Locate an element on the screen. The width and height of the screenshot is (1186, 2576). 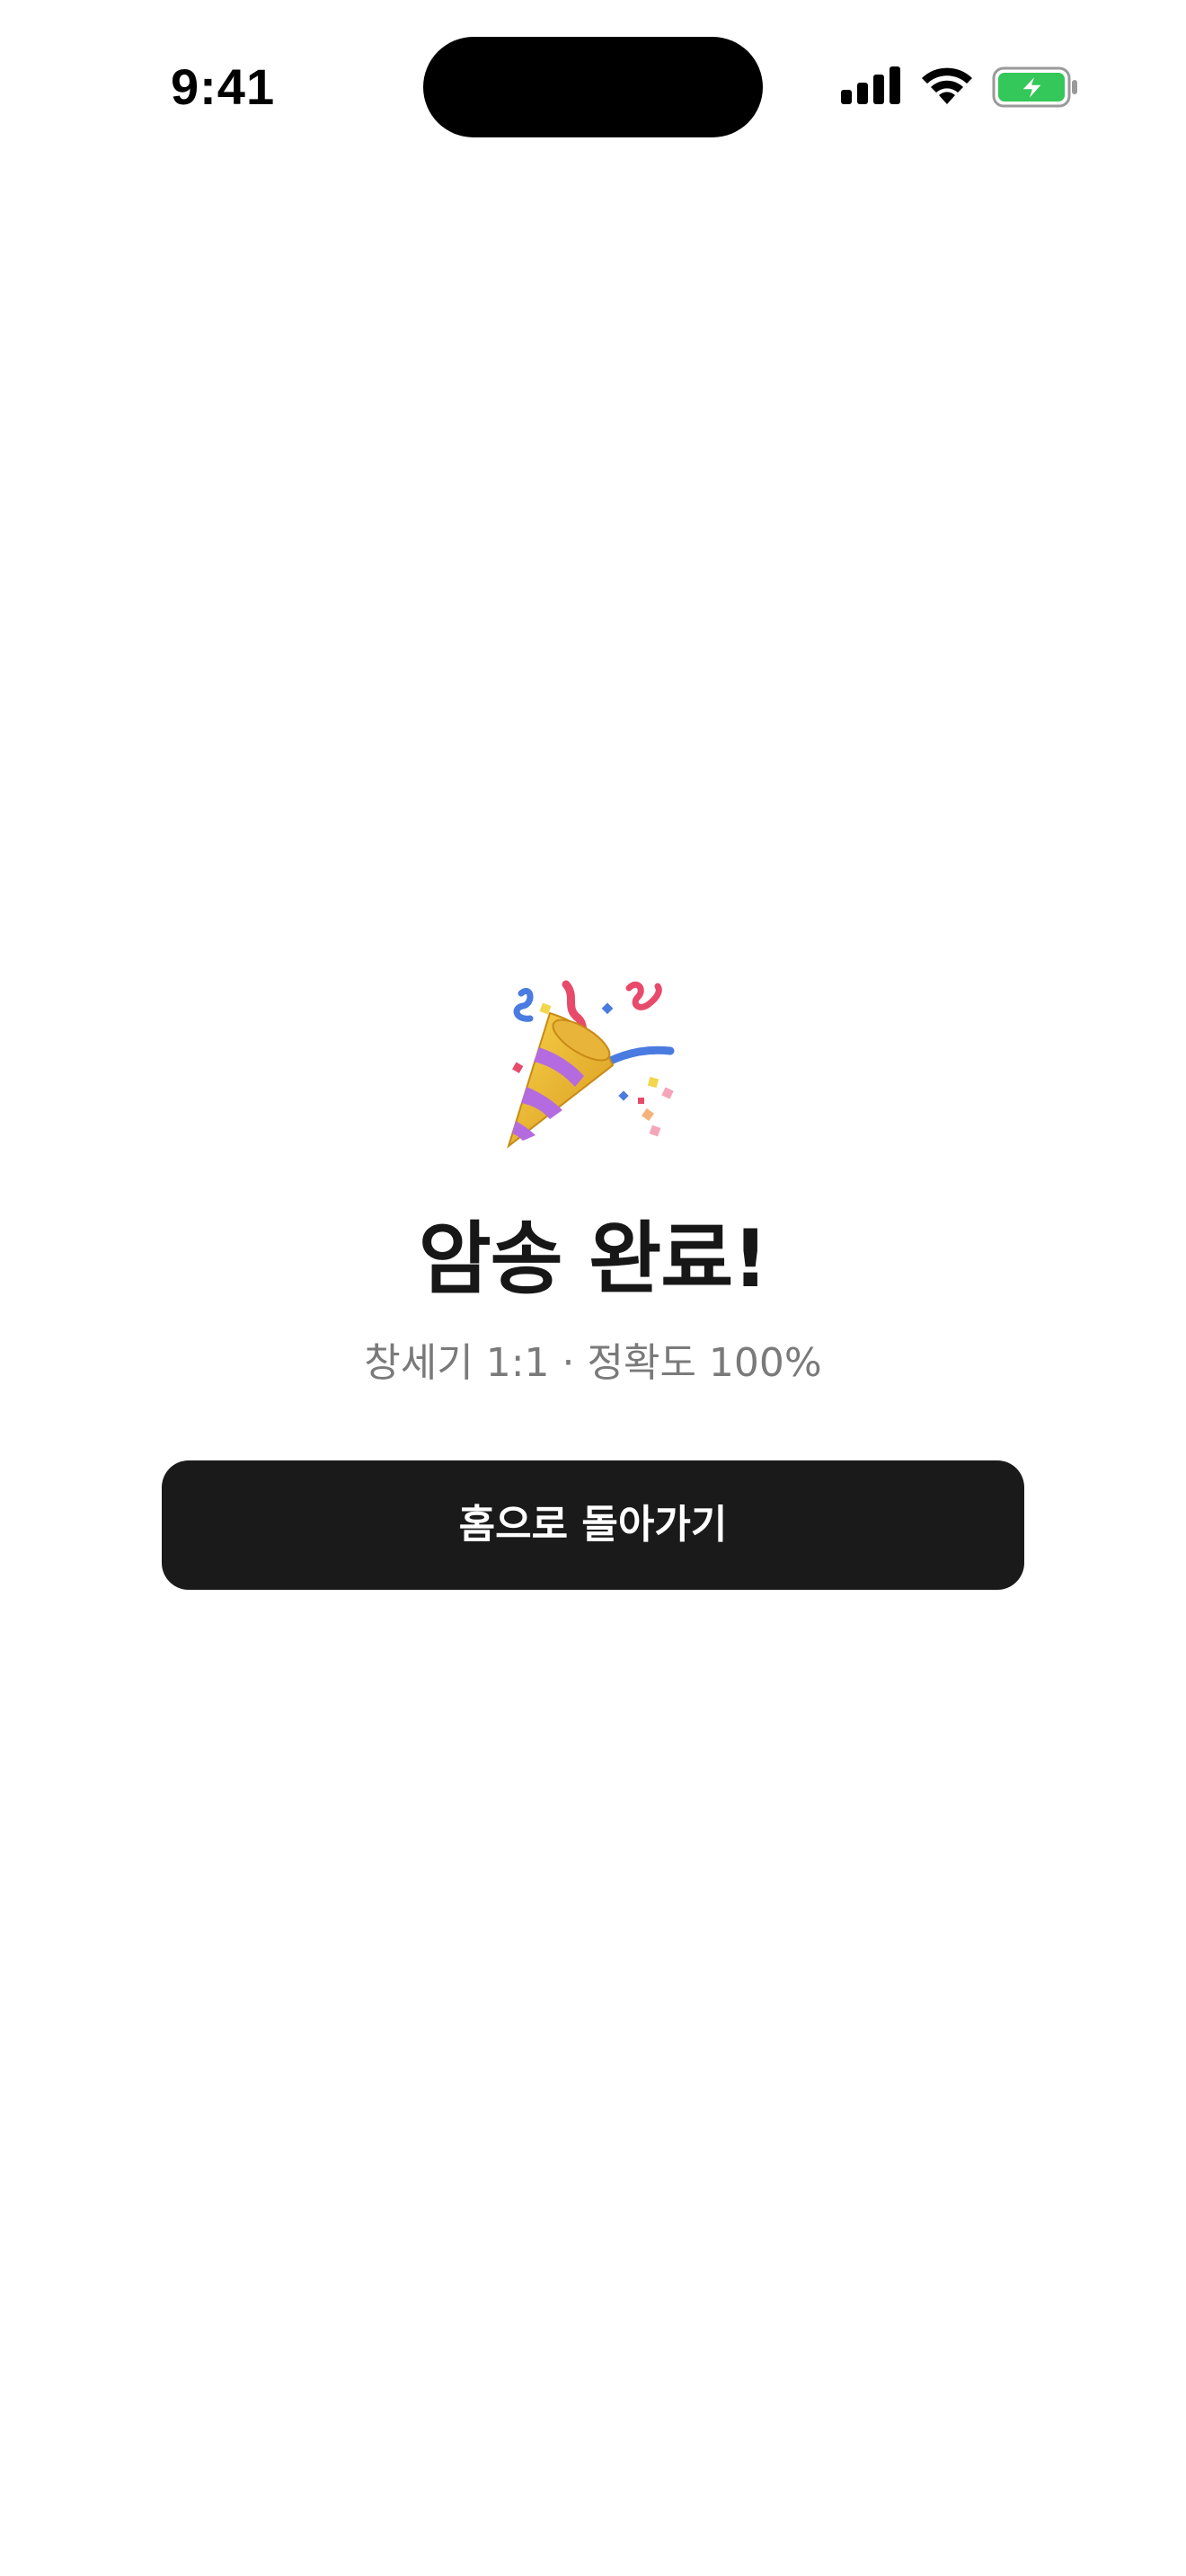
result-summary: 창세기 1:1 · 정확도 100% is located at coordinates (593, 1363).